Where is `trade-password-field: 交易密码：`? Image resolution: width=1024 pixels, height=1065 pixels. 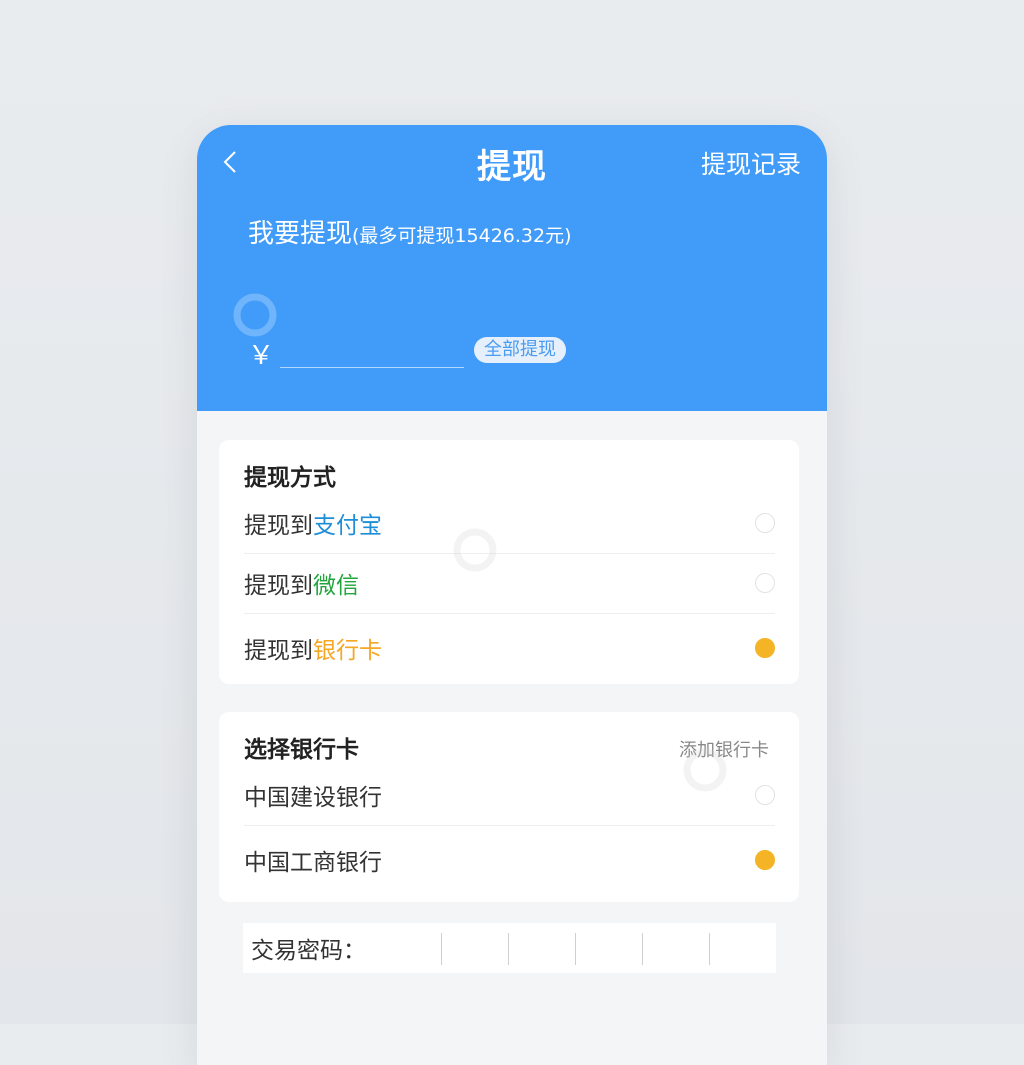
trade-password-field: 交易密码： is located at coordinates (509, 948).